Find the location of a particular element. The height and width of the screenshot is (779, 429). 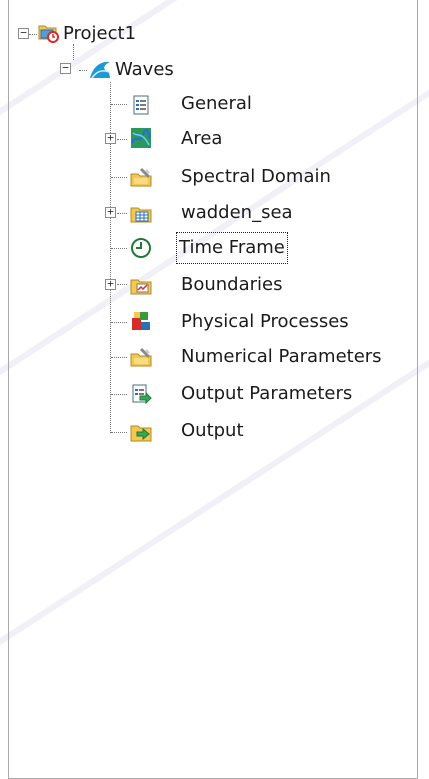

tree-node-spectral-domain: Spectral Domain is located at coordinates (256, 177).